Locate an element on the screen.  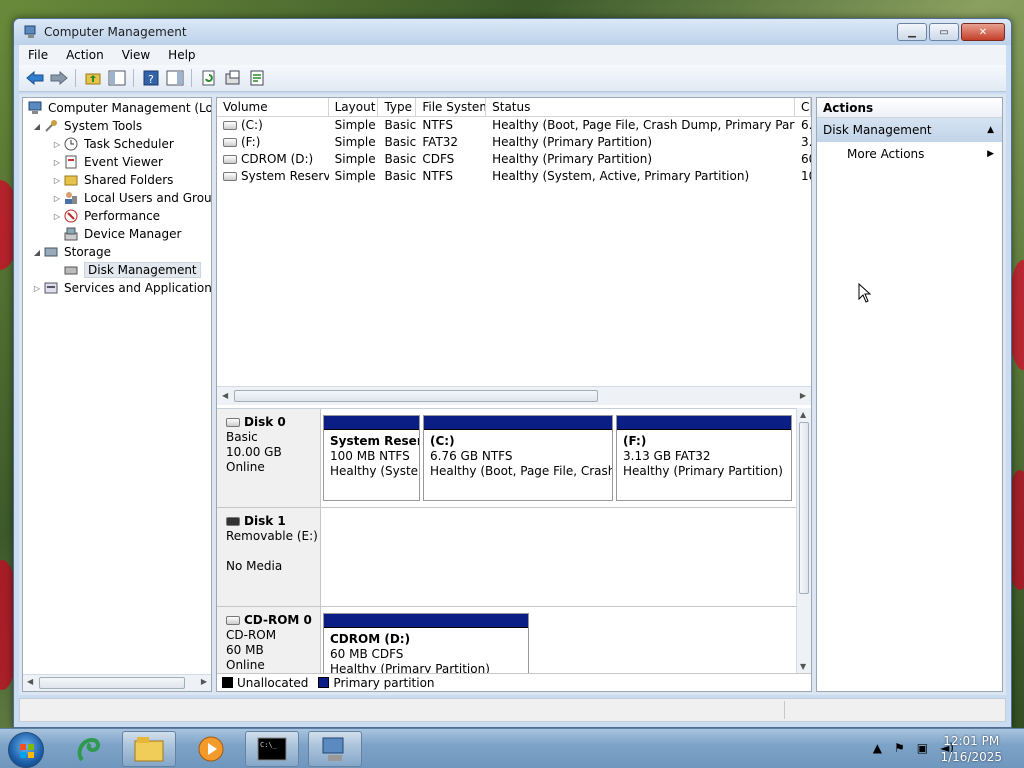
scroll-up-icon: ▲ is located at coordinates (803, 414).